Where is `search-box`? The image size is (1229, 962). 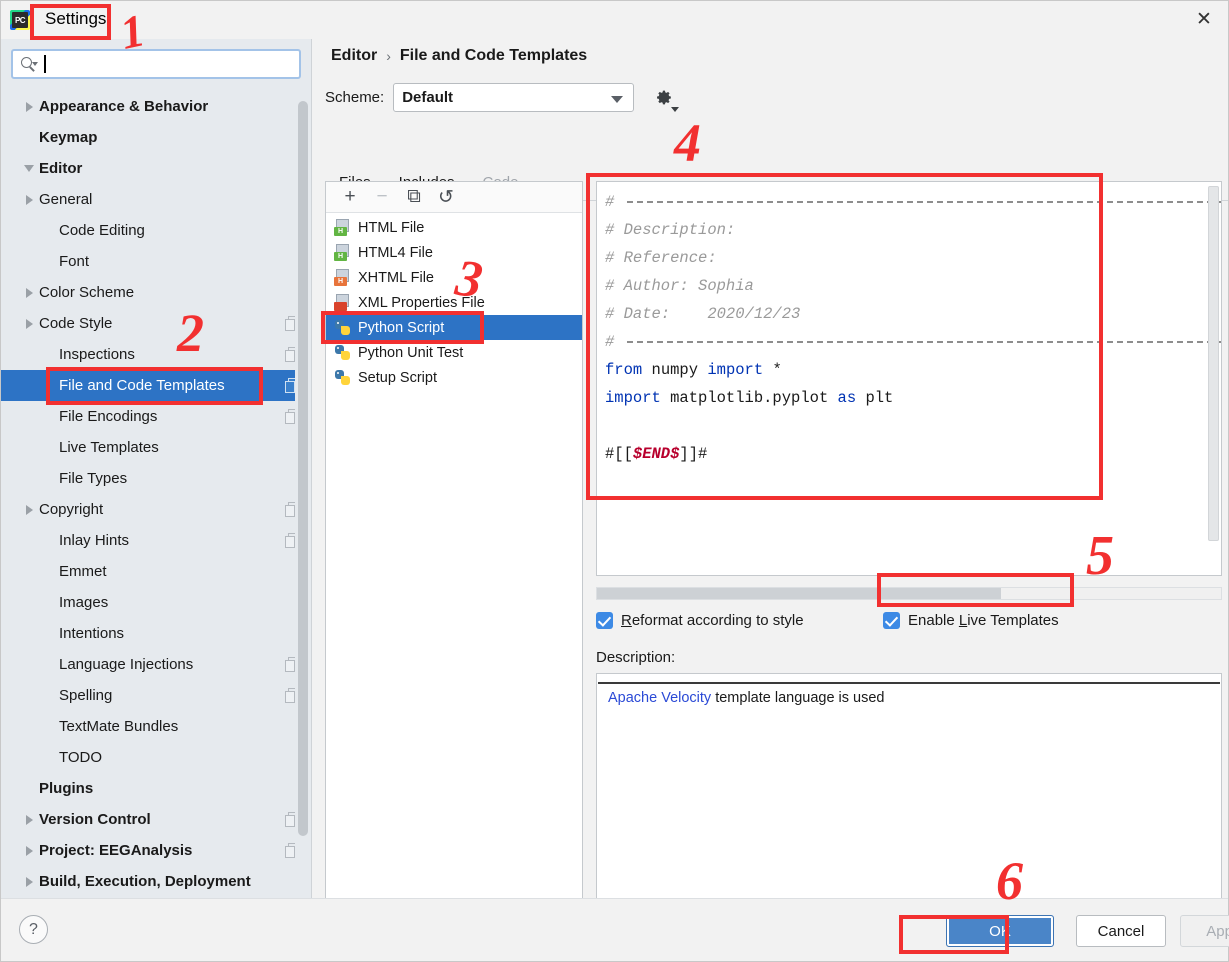
search-box is located at coordinates (156, 64).